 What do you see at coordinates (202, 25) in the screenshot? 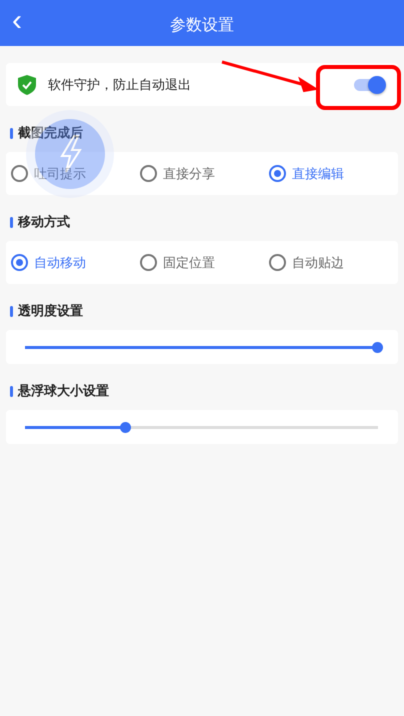
I see `page-title: 参数设置` at bounding box center [202, 25].